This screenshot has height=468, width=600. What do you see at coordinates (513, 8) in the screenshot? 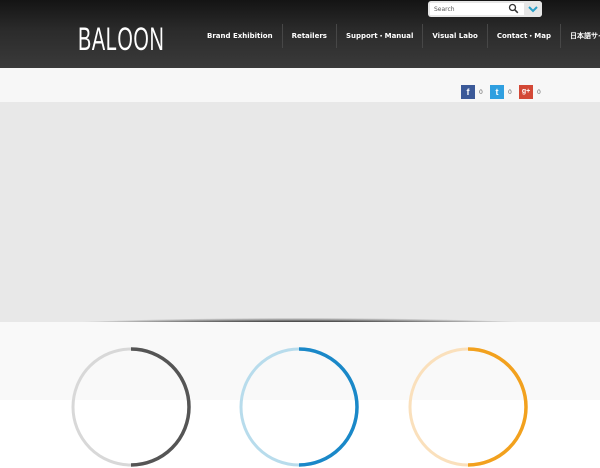
I see `search-icon` at bounding box center [513, 8].